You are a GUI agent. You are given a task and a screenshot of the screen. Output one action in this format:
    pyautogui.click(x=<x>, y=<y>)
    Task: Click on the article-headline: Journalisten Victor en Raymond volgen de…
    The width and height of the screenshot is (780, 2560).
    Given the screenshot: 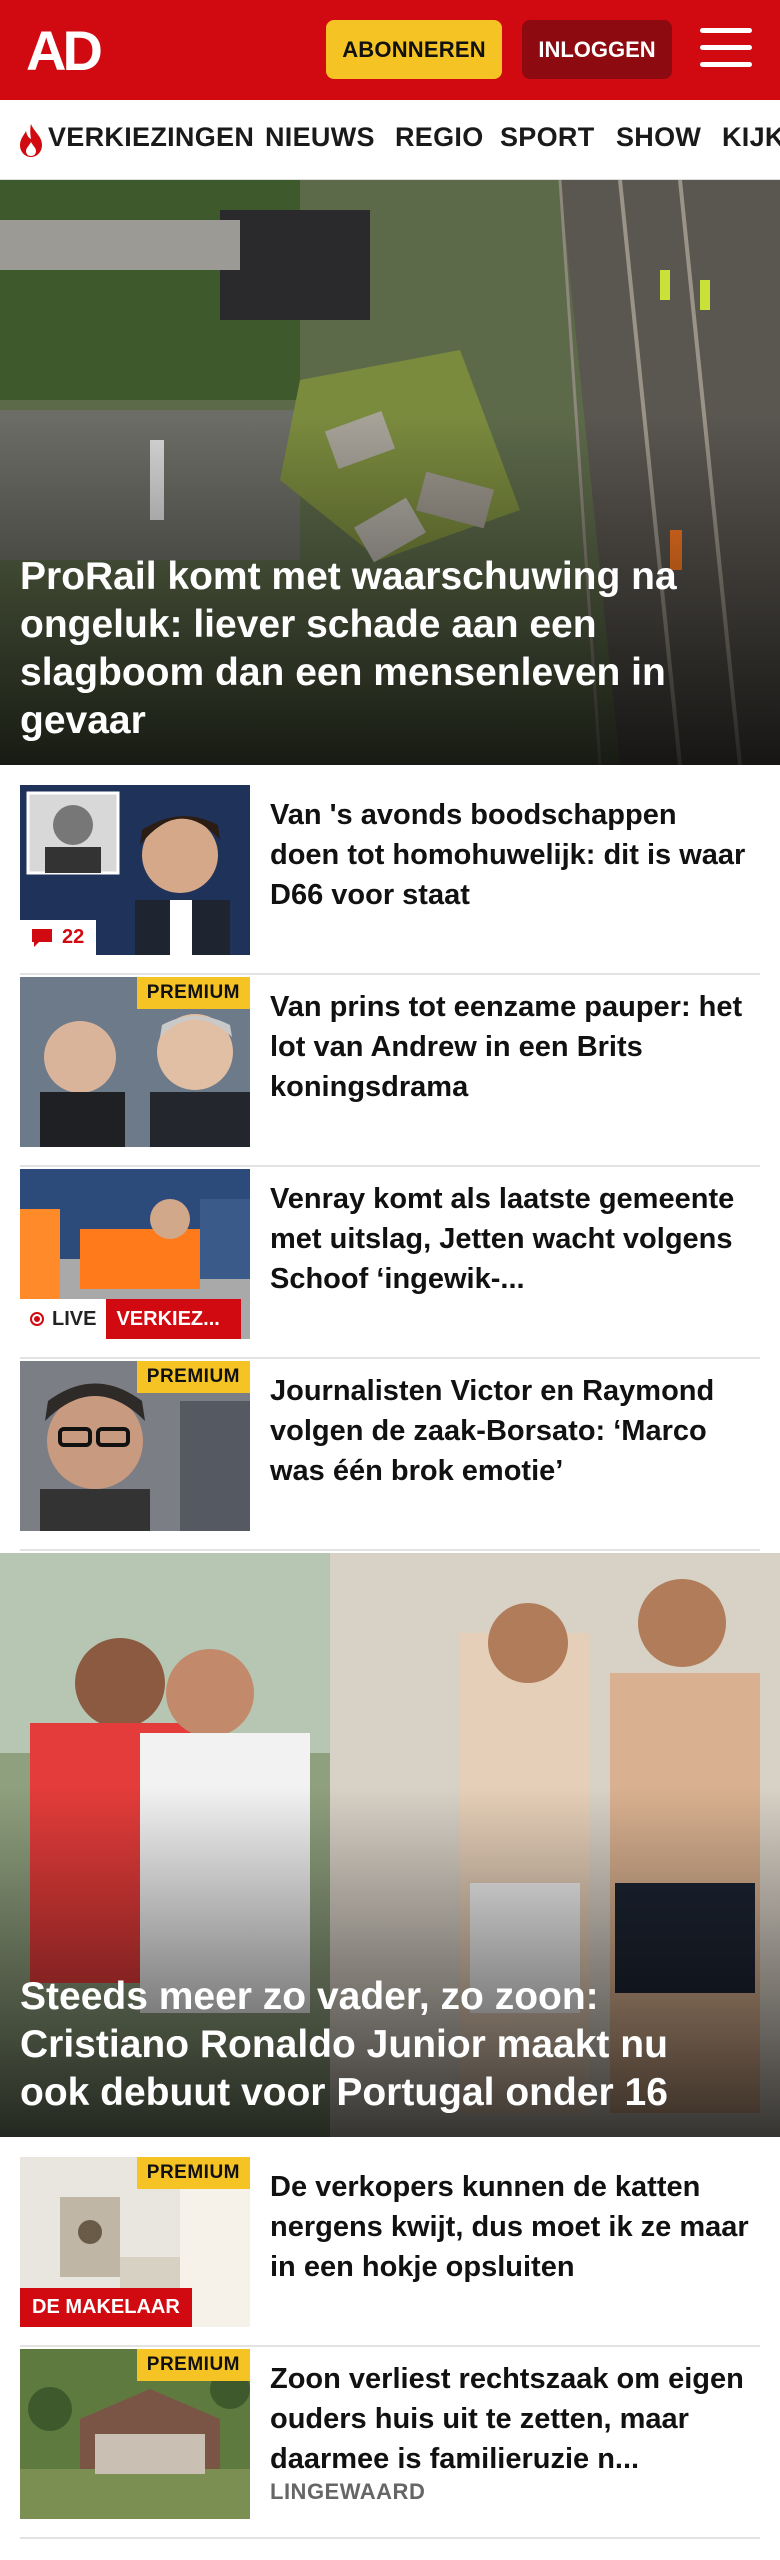 What is the action you would take?
    pyautogui.click(x=510, y=1431)
    